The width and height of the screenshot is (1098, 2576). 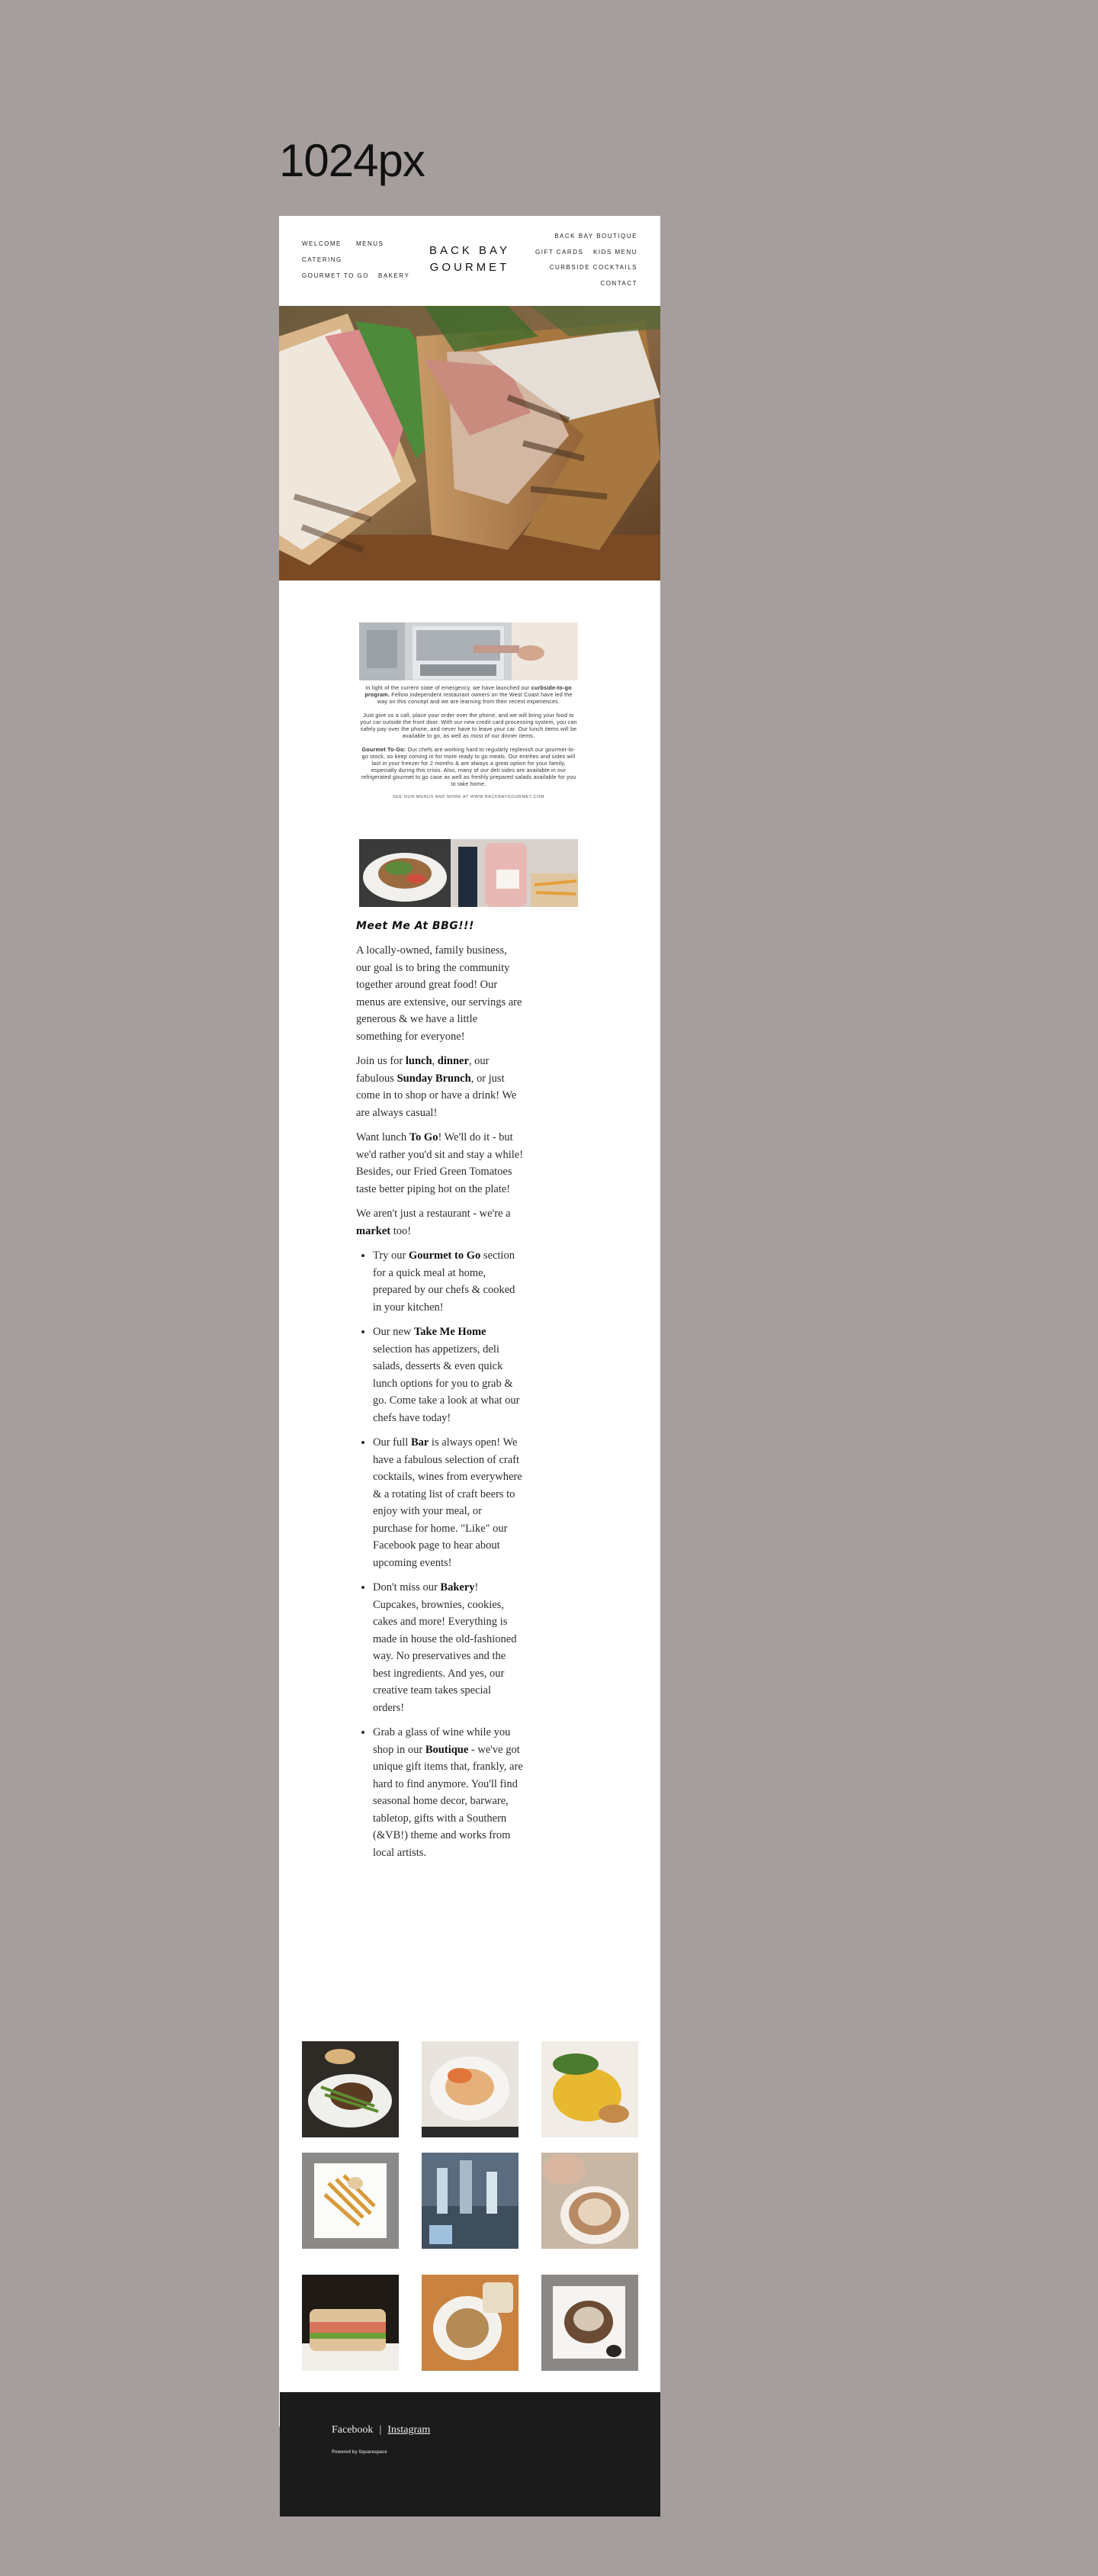 What do you see at coordinates (445, 1255) in the screenshot?
I see `li1-bold: Gourmet to Go` at bounding box center [445, 1255].